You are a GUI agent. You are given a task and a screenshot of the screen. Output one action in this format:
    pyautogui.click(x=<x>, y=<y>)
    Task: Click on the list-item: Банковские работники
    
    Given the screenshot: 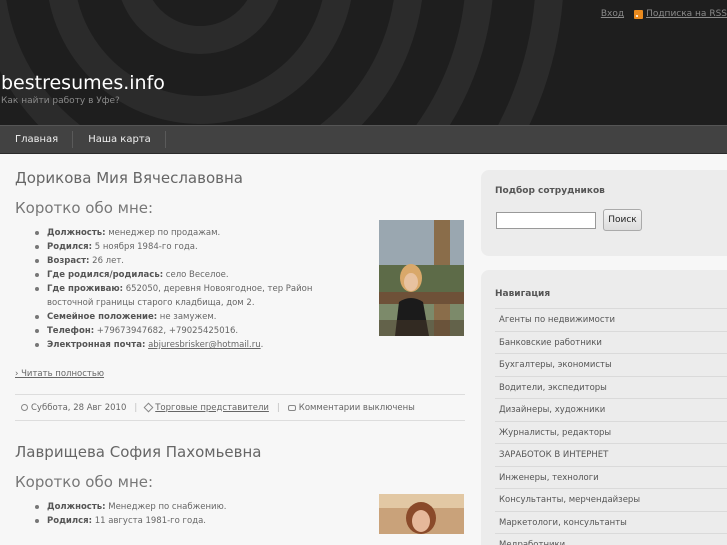 What is the action you would take?
    pyautogui.click(x=611, y=342)
    